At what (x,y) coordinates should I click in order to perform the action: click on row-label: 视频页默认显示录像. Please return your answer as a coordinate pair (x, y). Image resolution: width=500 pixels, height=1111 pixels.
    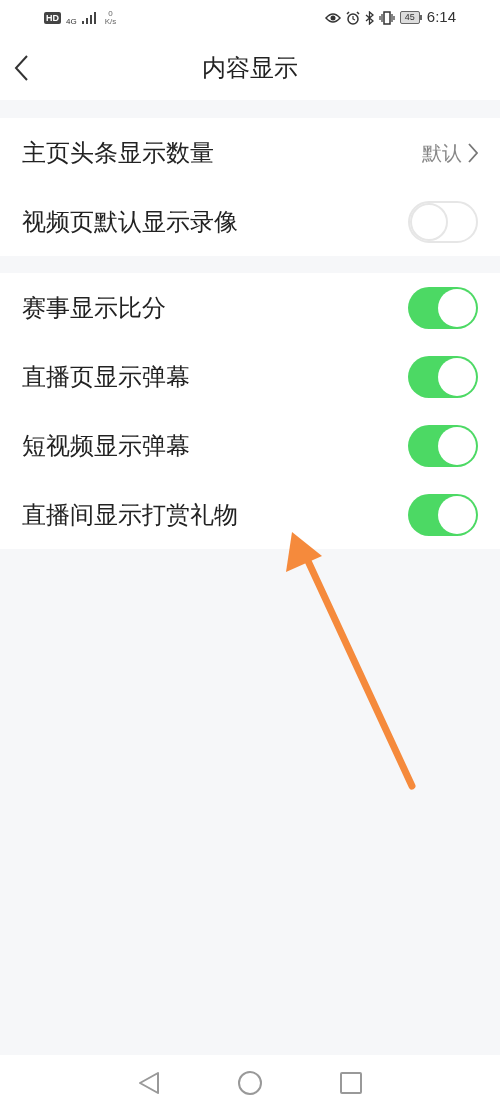
    Looking at the image, I should click on (130, 222).